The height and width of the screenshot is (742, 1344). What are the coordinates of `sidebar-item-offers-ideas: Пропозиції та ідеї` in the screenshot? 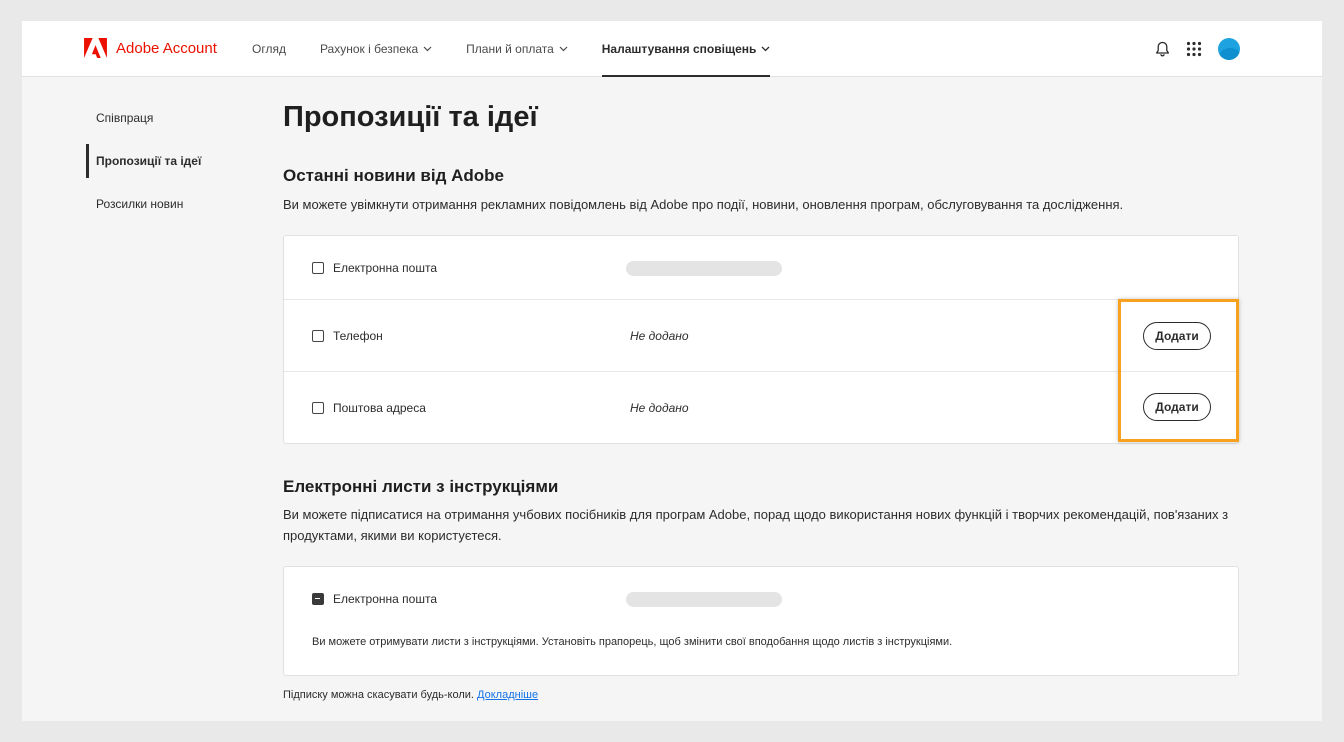 It's located at (166, 161).